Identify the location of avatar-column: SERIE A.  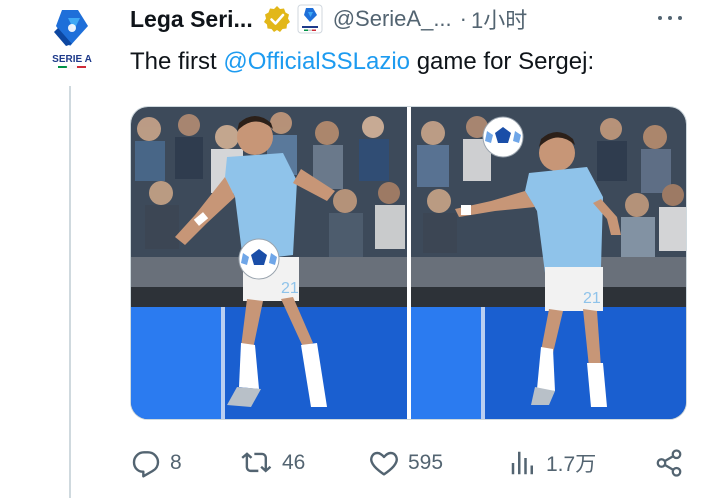
(72, 249).